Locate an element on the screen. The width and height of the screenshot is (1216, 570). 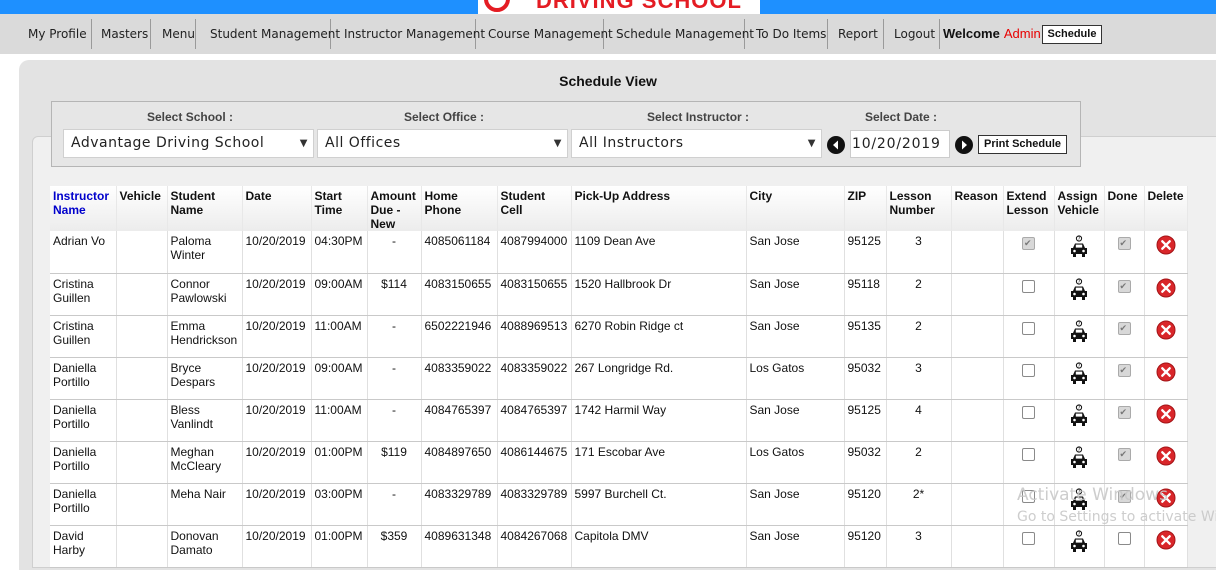
nav-schedule-management: Schedule Management is located at coordinates (683, 34).